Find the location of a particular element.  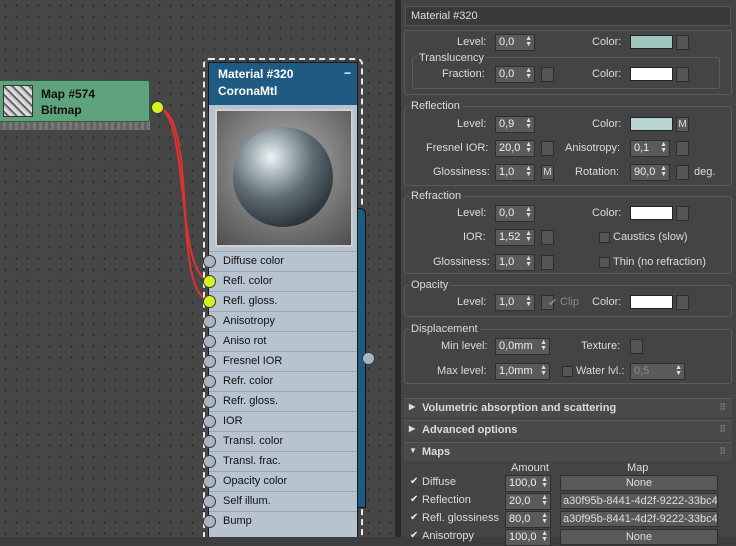

material-slot: Transl. color is located at coordinates (280, 441).